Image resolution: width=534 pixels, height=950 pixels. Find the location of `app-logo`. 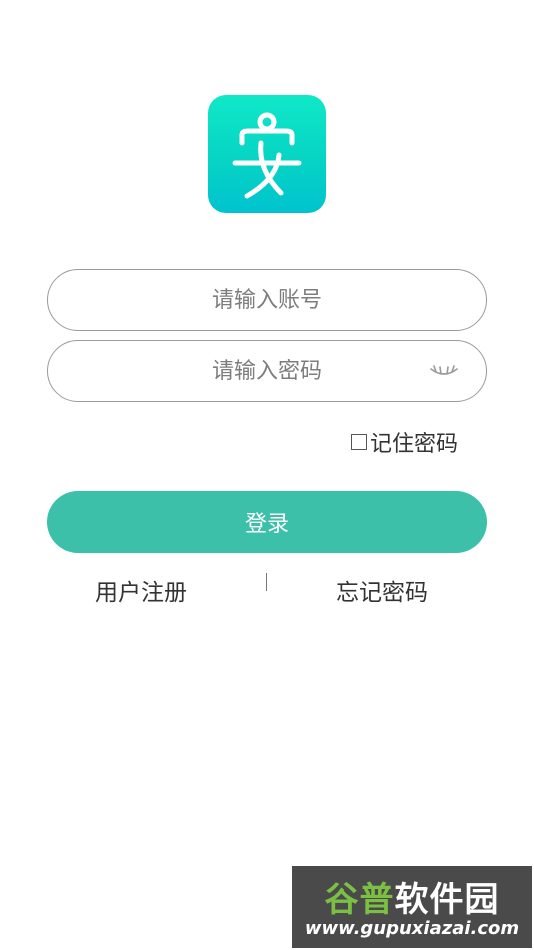

app-logo is located at coordinates (267, 154).